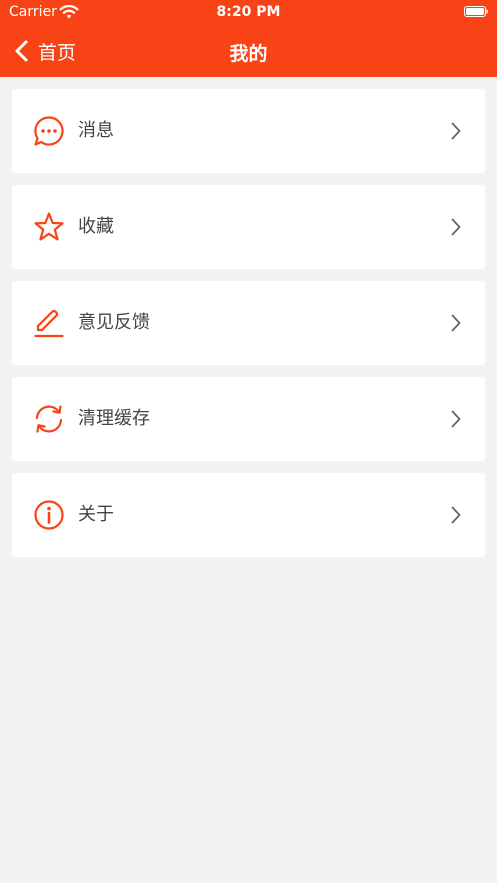 This screenshot has height=883, width=497. I want to click on menu-item-favorites: 收藏, so click(248, 227).